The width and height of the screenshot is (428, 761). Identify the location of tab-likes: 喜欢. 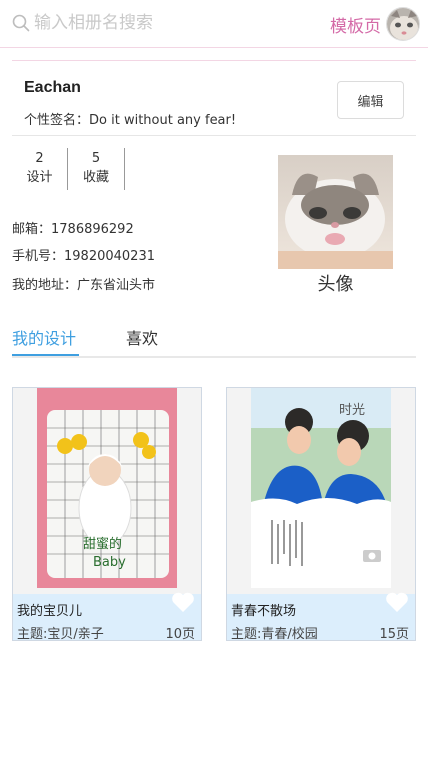
(142, 337).